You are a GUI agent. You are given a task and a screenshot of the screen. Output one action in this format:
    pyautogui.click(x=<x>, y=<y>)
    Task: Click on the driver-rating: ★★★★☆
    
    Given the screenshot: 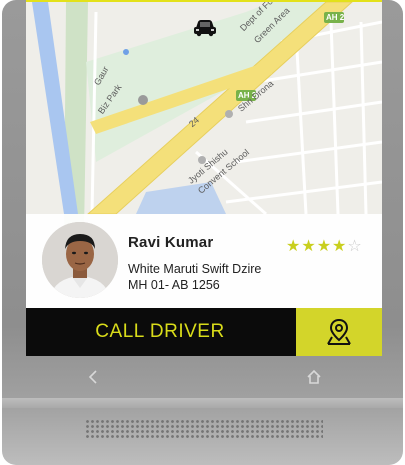 What is the action you would take?
    pyautogui.click(x=324, y=246)
    